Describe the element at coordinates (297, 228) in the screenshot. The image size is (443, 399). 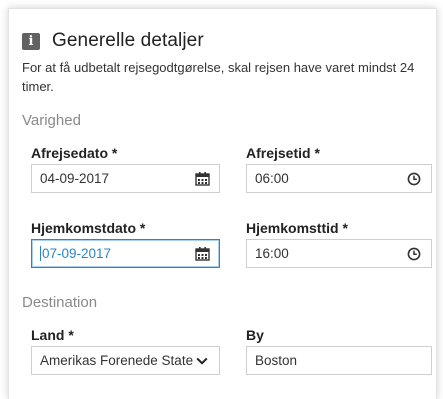
I see `return-time-label: Hjemkomsttid *` at that location.